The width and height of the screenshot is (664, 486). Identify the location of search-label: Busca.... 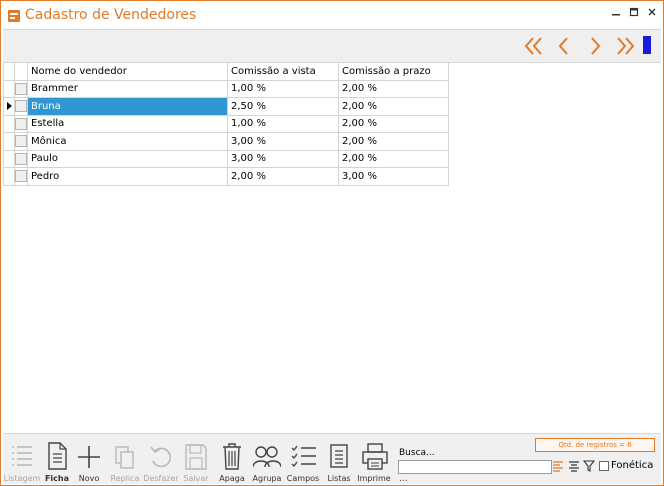
(417, 453).